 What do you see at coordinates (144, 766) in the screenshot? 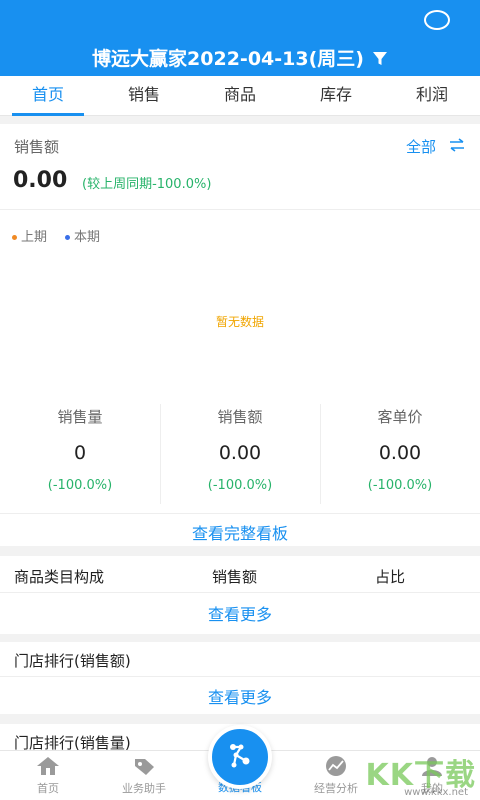
I see `tag-icon` at bounding box center [144, 766].